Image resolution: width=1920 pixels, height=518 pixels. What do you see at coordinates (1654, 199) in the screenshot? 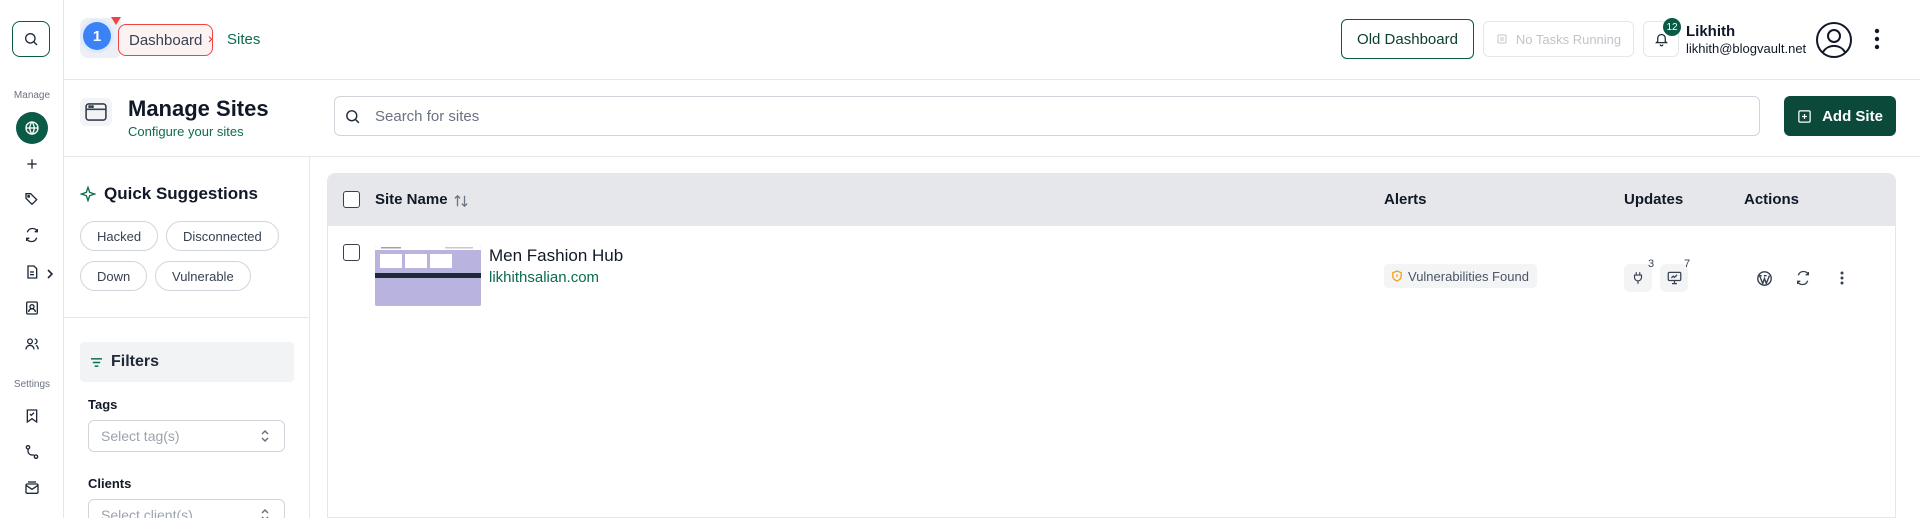
I see `column-updates: Updates` at bounding box center [1654, 199].